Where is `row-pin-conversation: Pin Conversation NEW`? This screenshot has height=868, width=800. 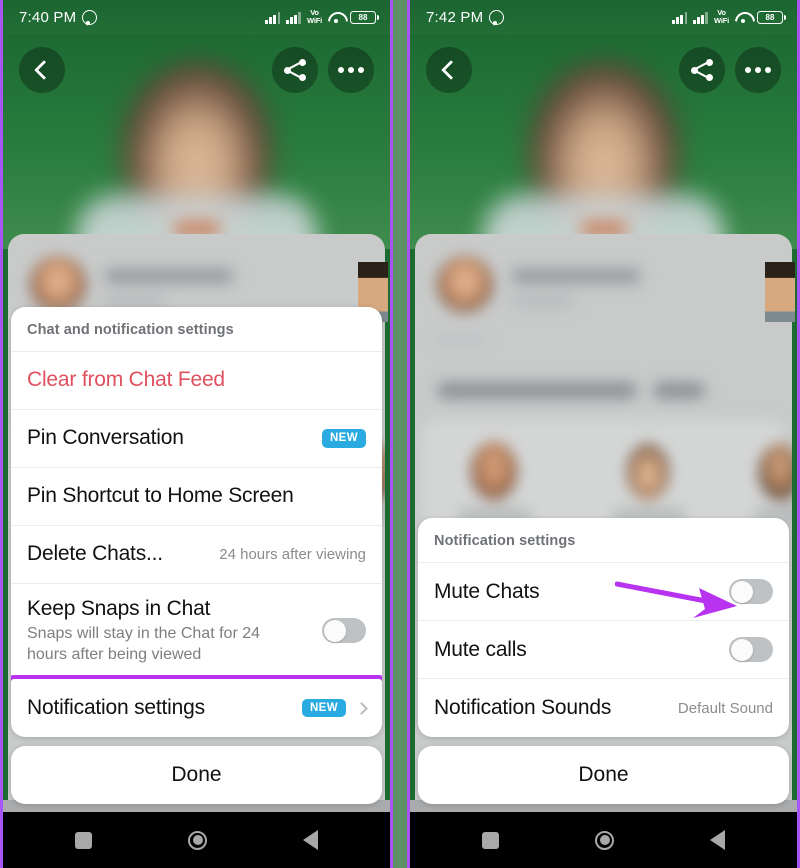
row-pin-conversation: Pin Conversation NEW is located at coordinates (196, 439).